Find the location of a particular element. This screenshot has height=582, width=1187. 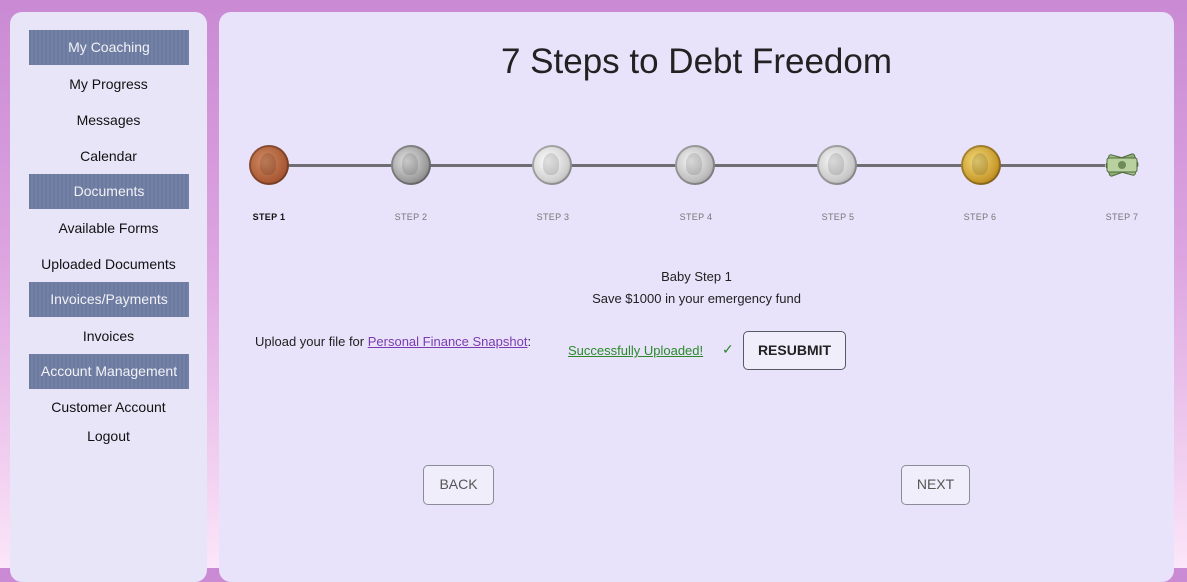

page-title: 7 Steps to Debt Freedom is located at coordinates (696, 61).